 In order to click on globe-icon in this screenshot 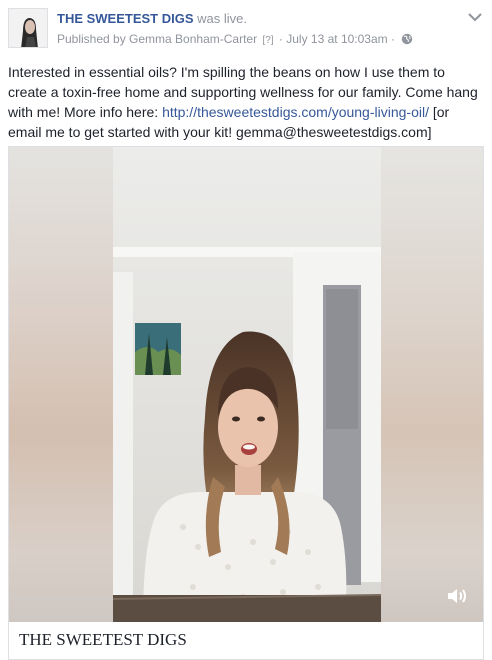, I will do `click(407, 39)`.